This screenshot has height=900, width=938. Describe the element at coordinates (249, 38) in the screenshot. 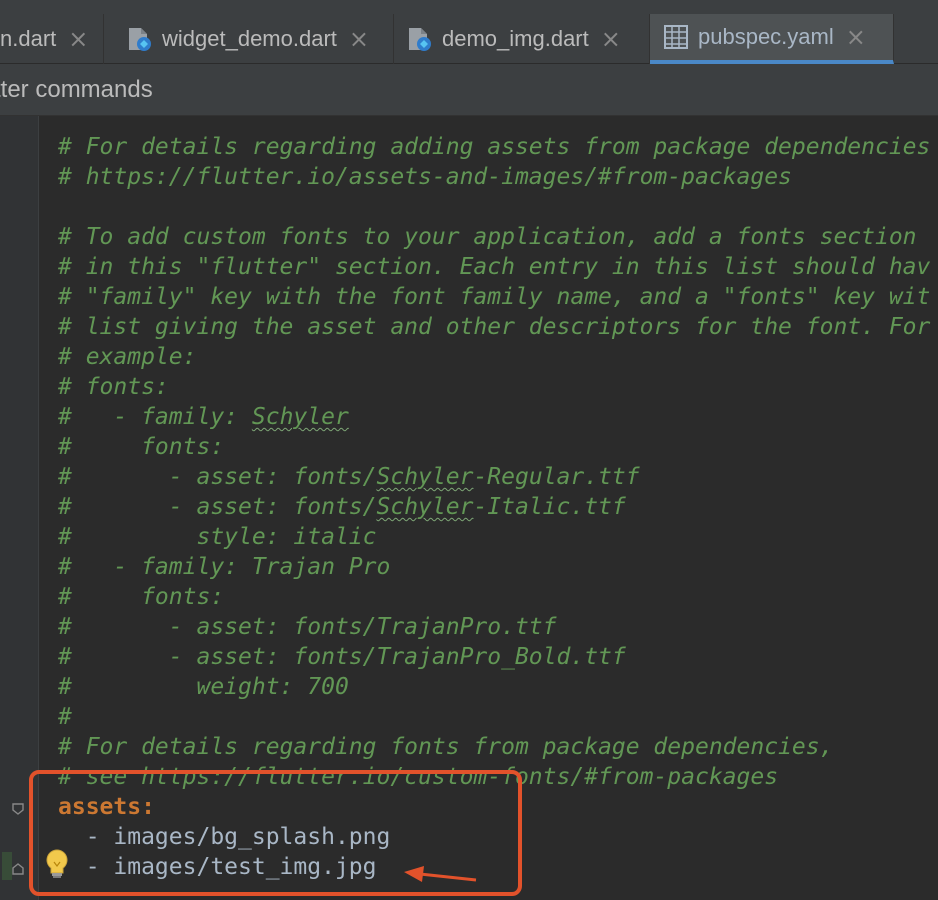

I see `tab-label: widget_demo.dart` at that location.